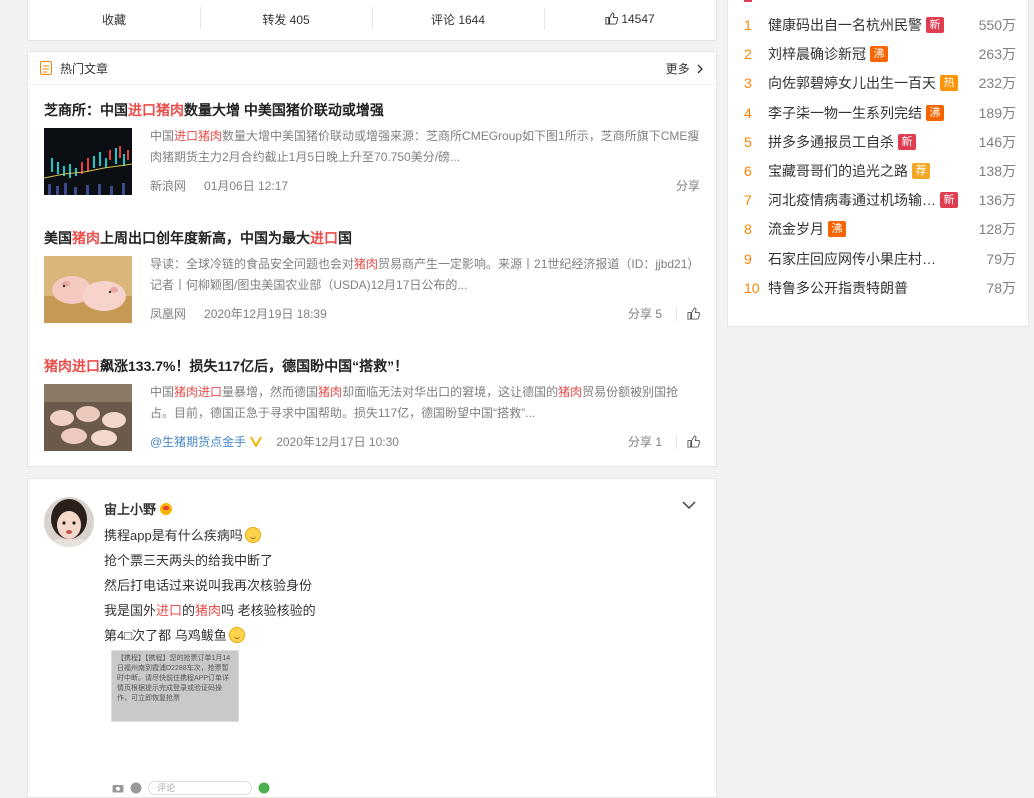 This screenshot has height=798, width=1034. Describe the element at coordinates (997, 25) in the screenshot. I see `search-count: 550万` at that location.